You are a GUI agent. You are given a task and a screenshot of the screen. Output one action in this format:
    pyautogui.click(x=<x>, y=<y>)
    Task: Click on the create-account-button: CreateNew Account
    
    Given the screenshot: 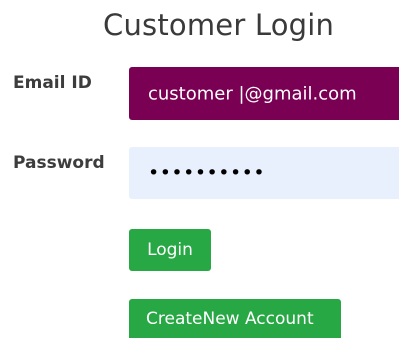 What is the action you would take?
    pyautogui.click(x=235, y=318)
    